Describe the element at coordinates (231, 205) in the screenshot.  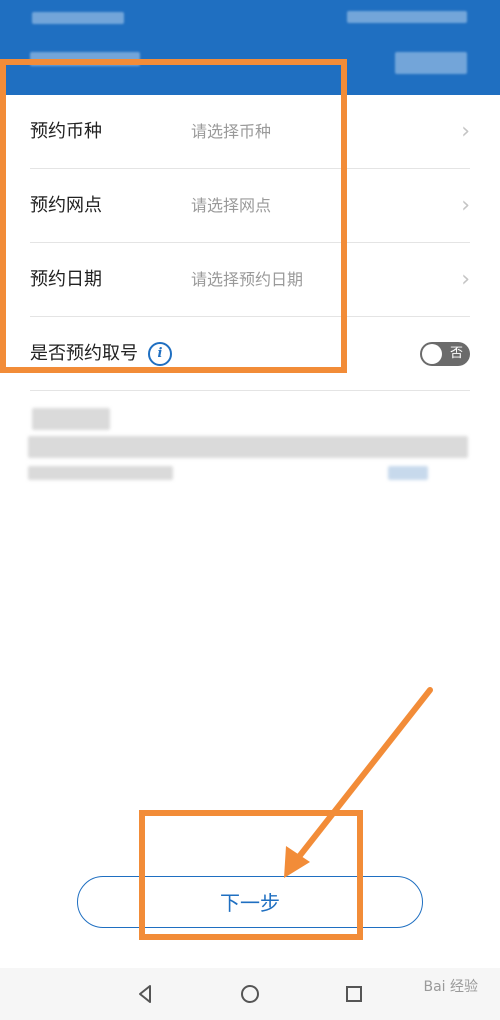
I see `branch-select: 请选择网点` at that location.